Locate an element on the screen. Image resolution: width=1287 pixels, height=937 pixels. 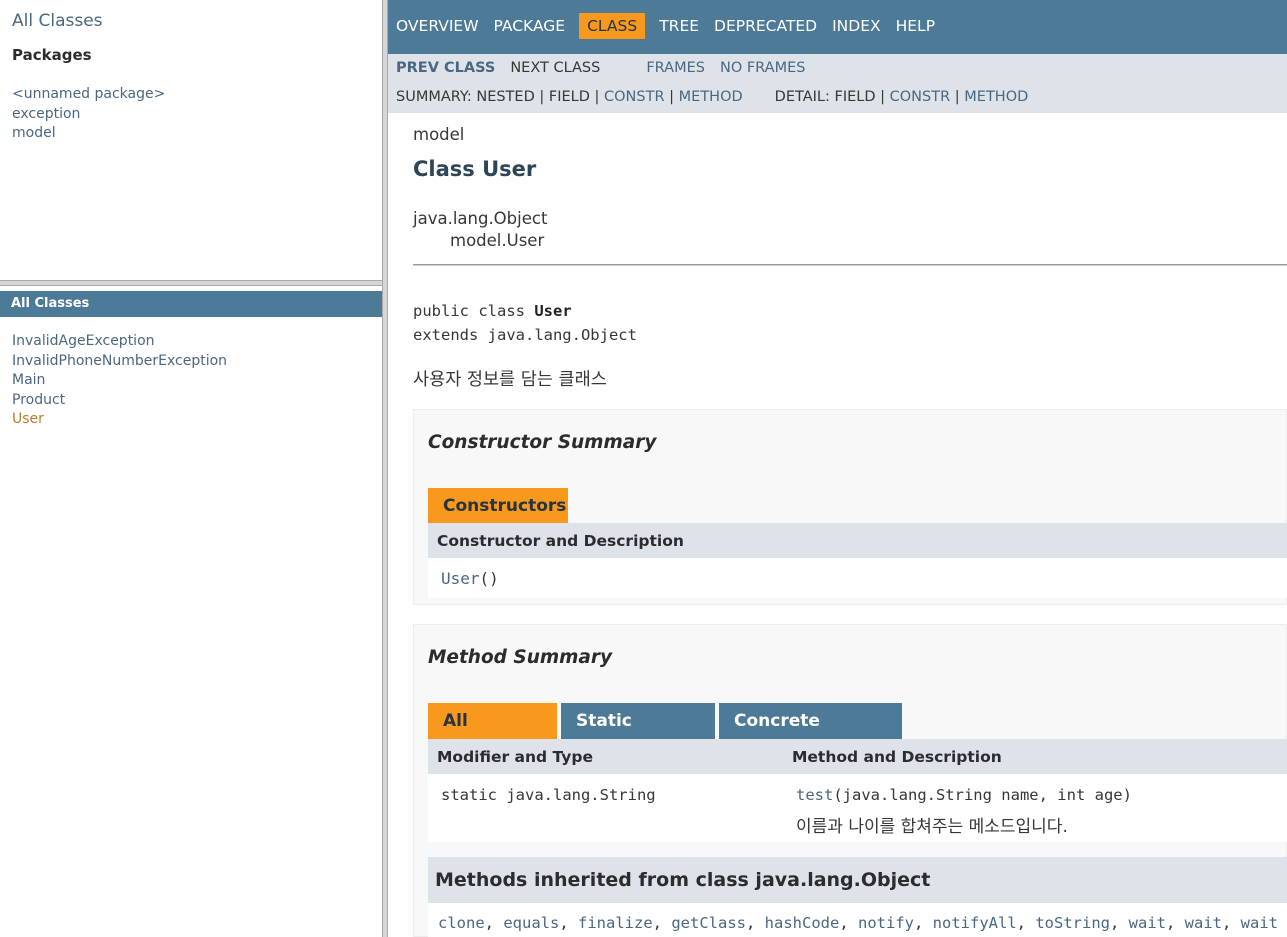
frames-link: FRAMES is located at coordinates (675, 68).